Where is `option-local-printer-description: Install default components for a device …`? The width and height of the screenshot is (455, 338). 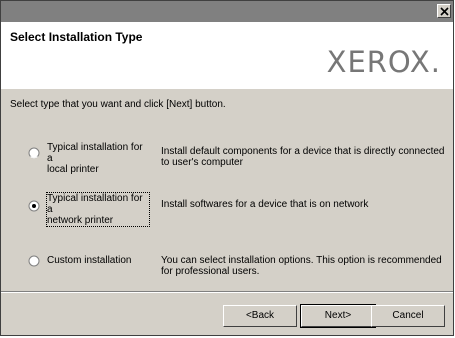
option-local-printer-description: Install default components for a device … is located at coordinates (303, 157).